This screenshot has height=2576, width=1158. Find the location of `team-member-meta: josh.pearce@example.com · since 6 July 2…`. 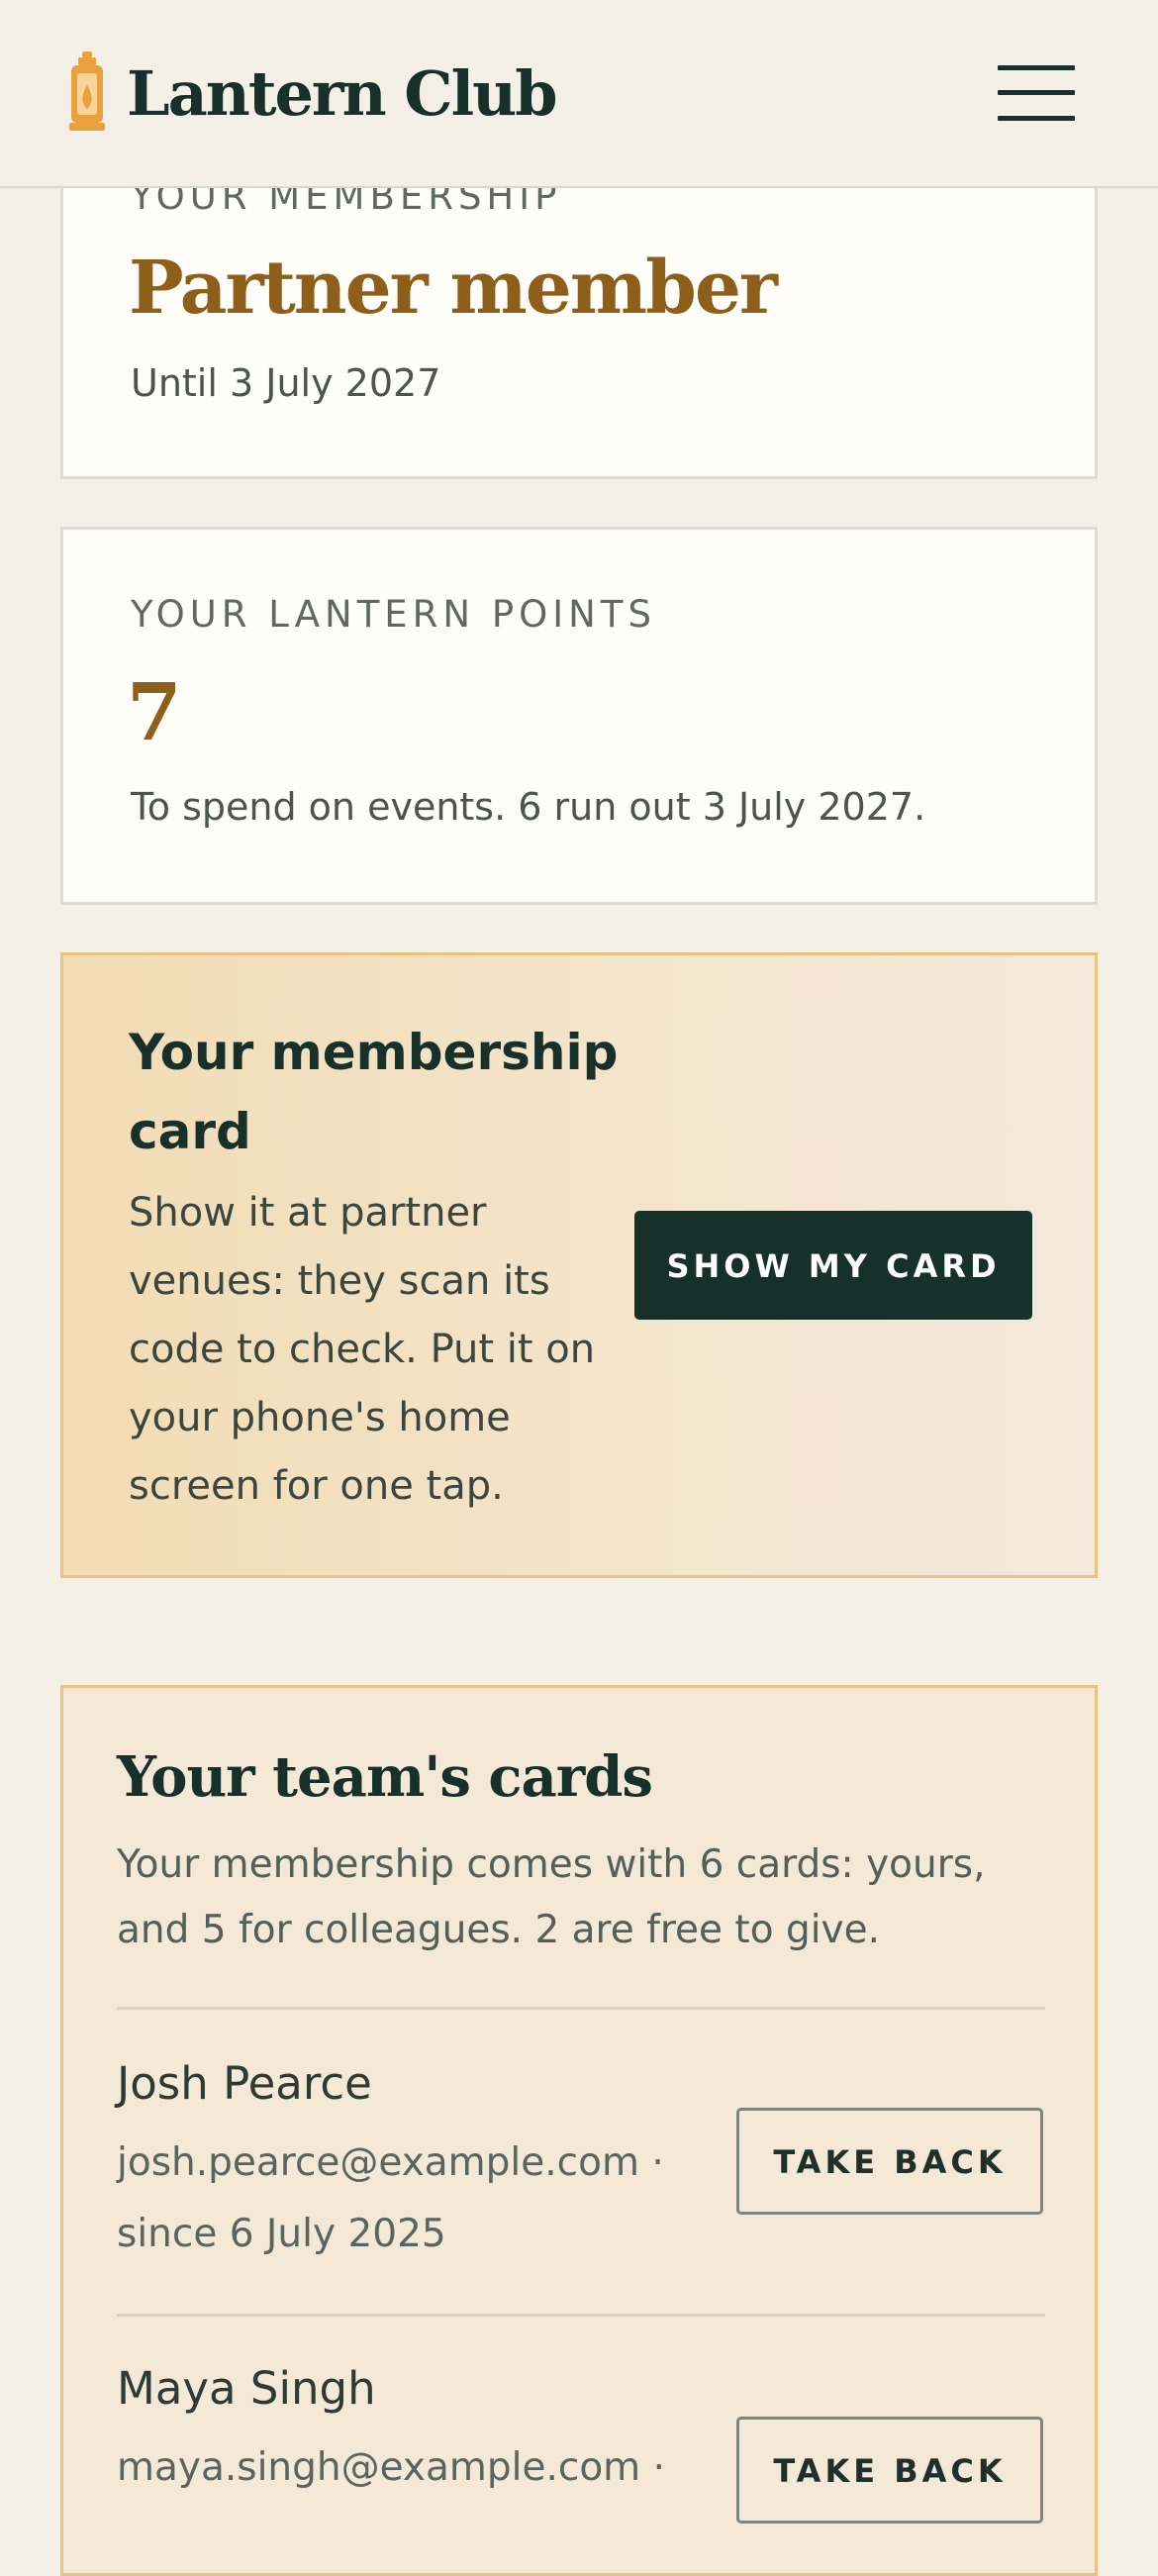

team-member-meta: josh.pearce@example.com · since 6 July 2… is located at coordinates (391, 2198).